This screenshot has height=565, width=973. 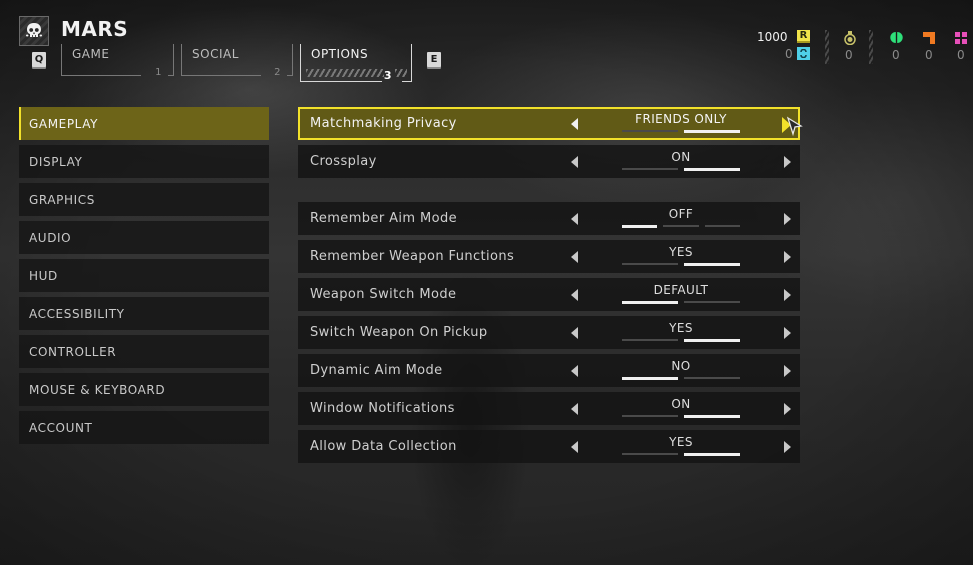 What do you see at coordinates (549, 161) in the screenshot?
I see `setting-row-crossplay: Crossplay ON` at bounding box center [549, 161].